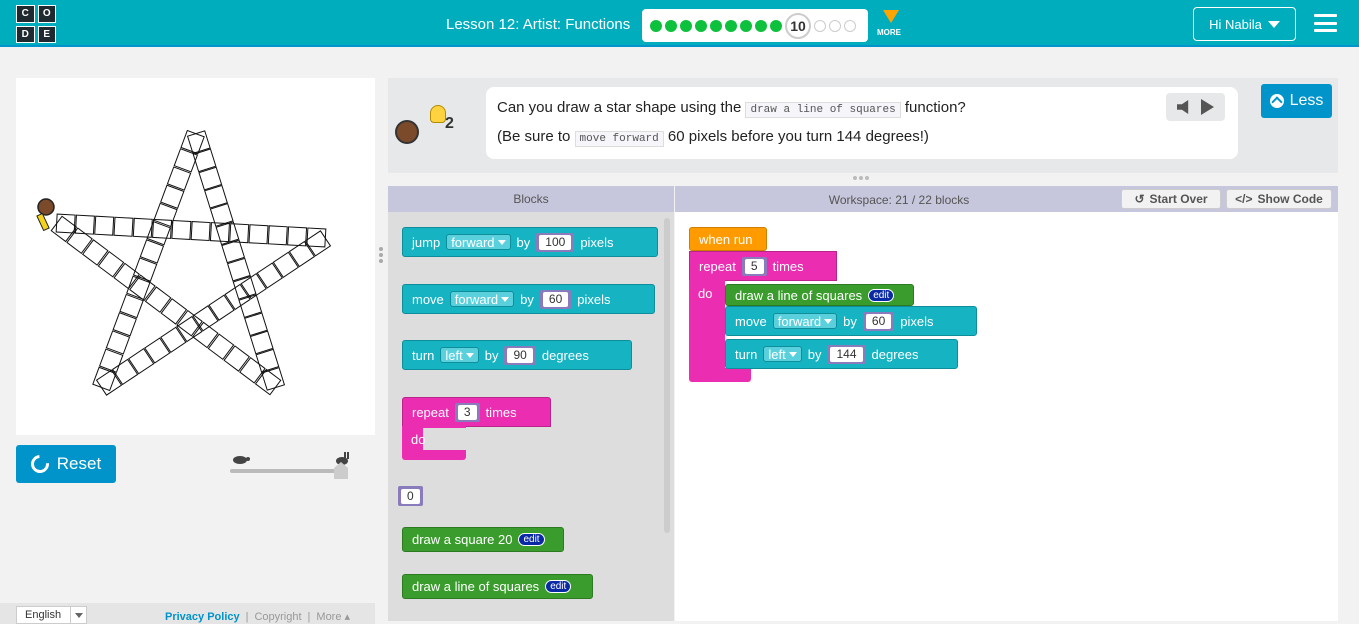 The image size is (1359, 624). What do you see at coordinates (720, 375) in the screenshot?
I see `repeat-block-foot` at bounding box center [720, 375].